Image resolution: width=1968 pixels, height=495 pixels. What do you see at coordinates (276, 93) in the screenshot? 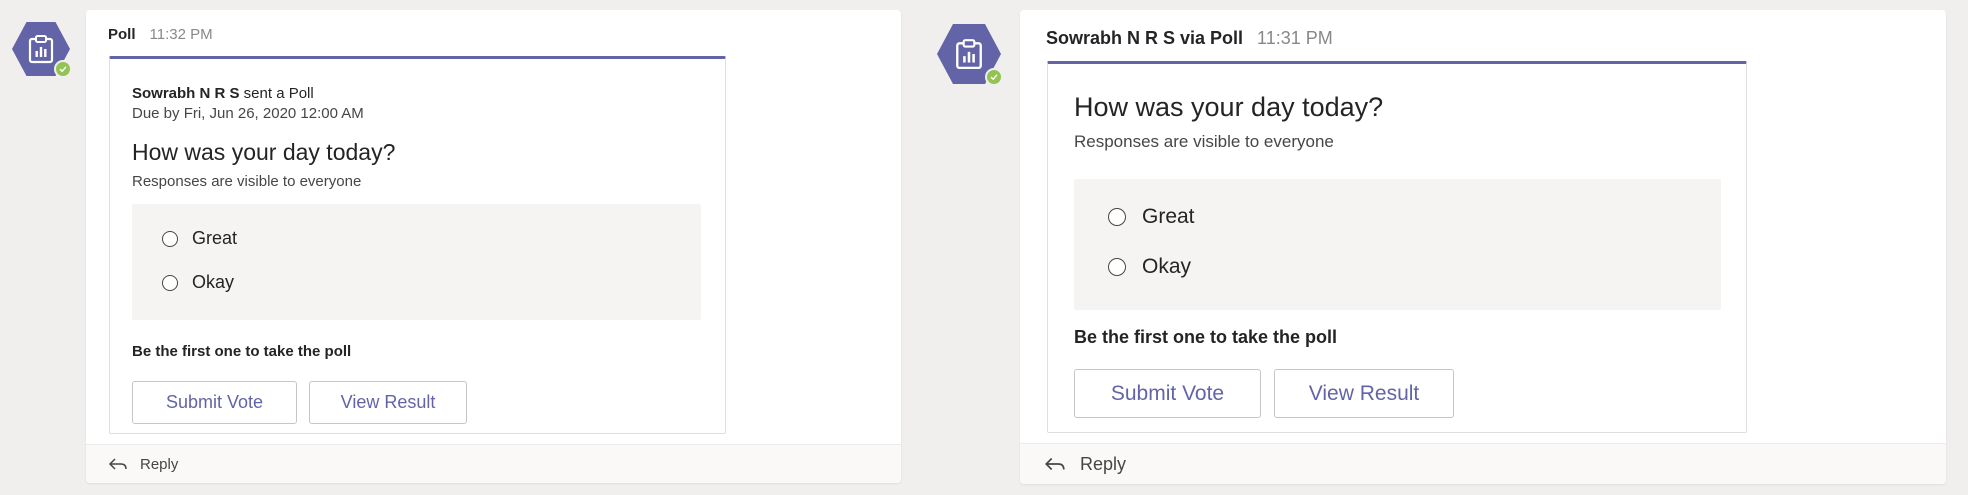
I see `poll-sent-text: sent a Poll` at bounding box center [276, 93].